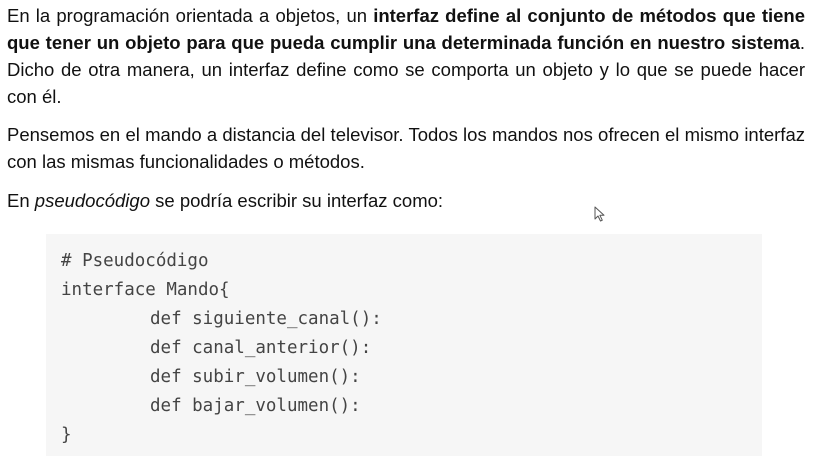 The image size is (822, 457). What do you see at coordinates (599, 214) in the screenshot?
I see `mouse-pointer-icon` at bounding box center [599, 214].